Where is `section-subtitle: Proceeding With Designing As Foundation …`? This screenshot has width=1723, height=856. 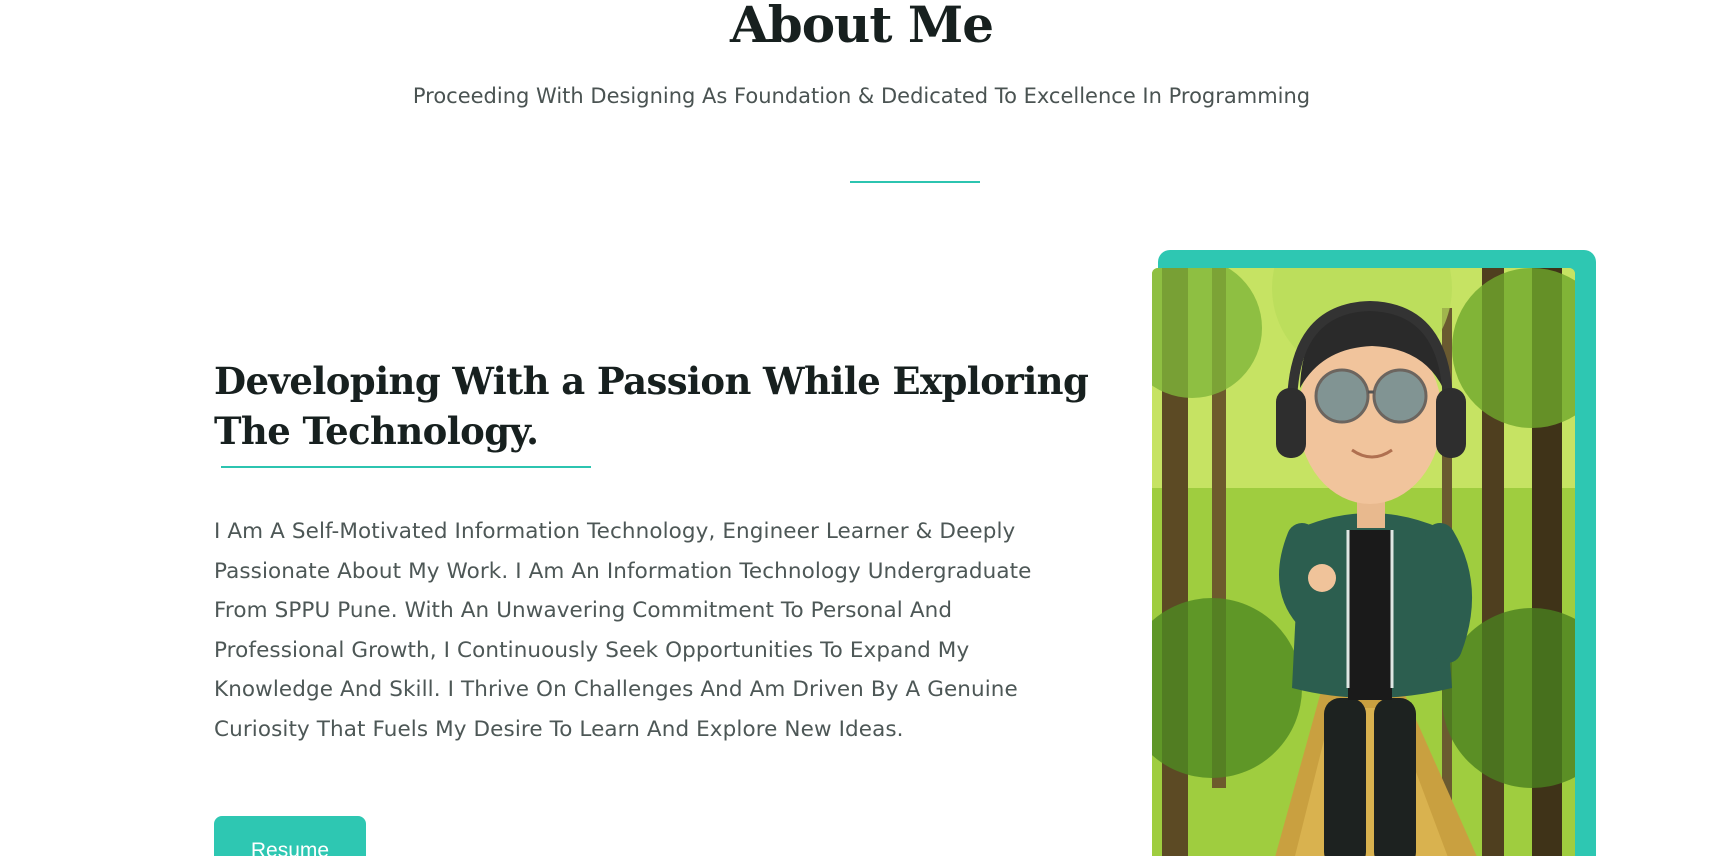
section-subtitle: Proceeding With Designing As Foundation … is located at coordinates (861, 96).